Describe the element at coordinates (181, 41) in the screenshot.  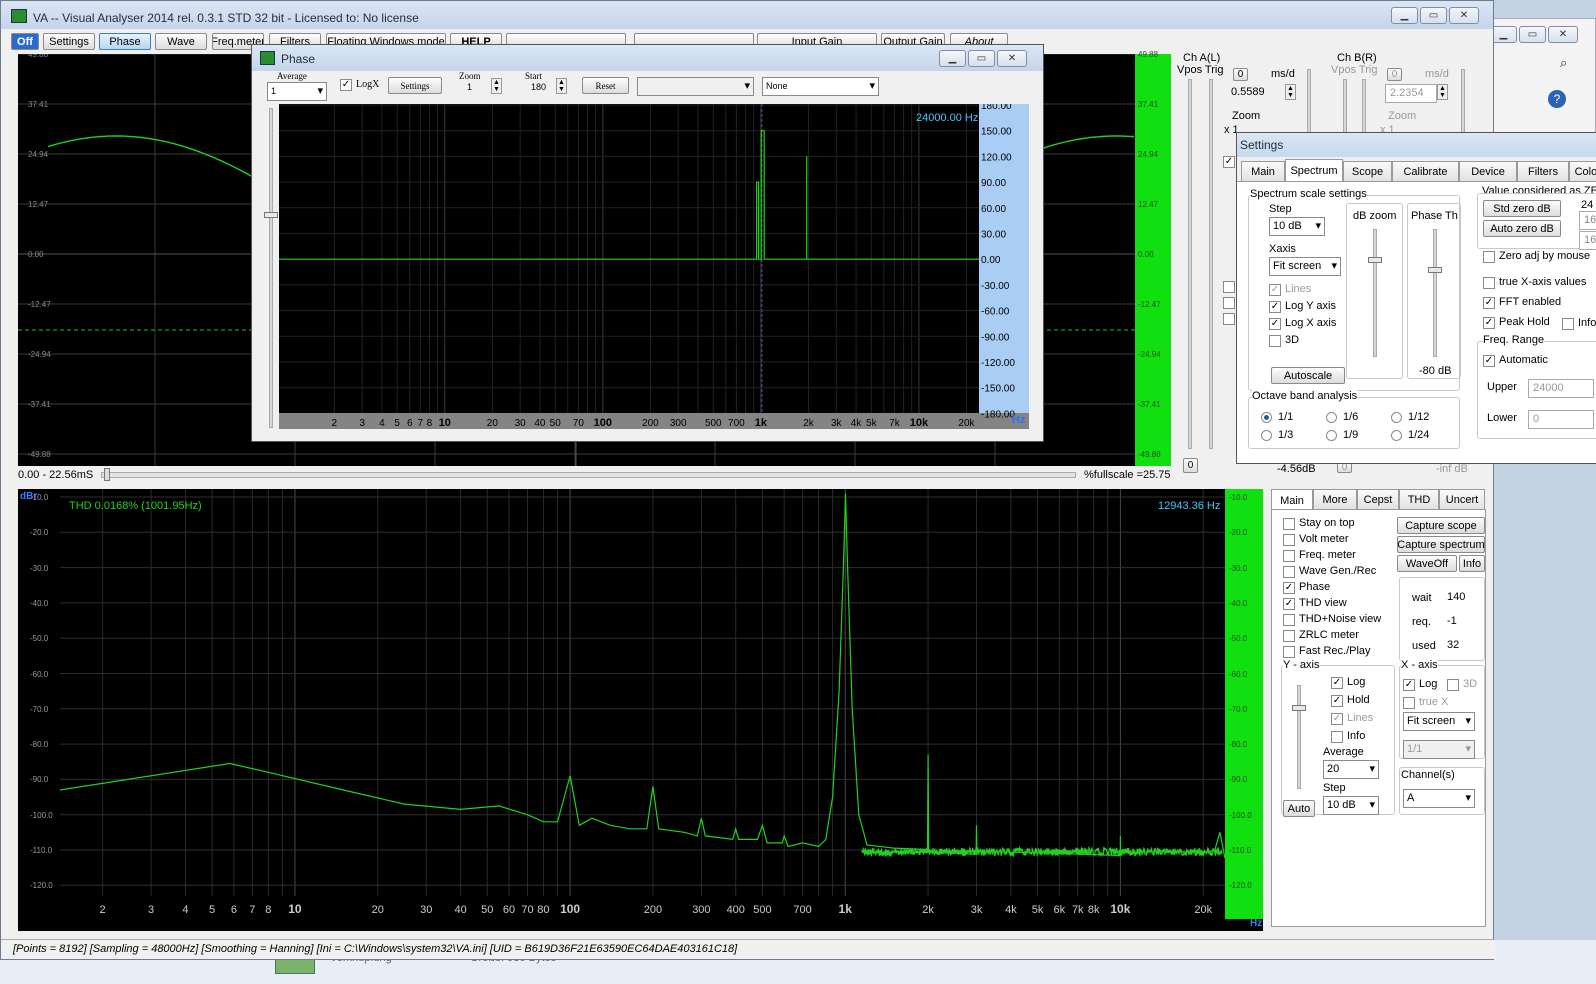
I see `toolbar-button-3: Wave` at that location.